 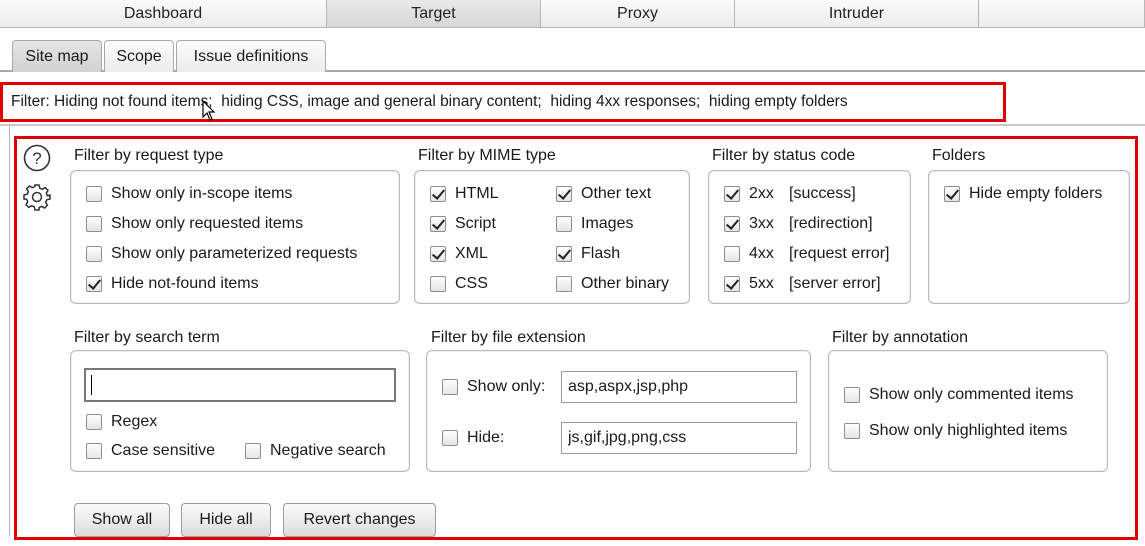 I want to click on search-term-title: Filter by search term, so click(x=147, y=337).